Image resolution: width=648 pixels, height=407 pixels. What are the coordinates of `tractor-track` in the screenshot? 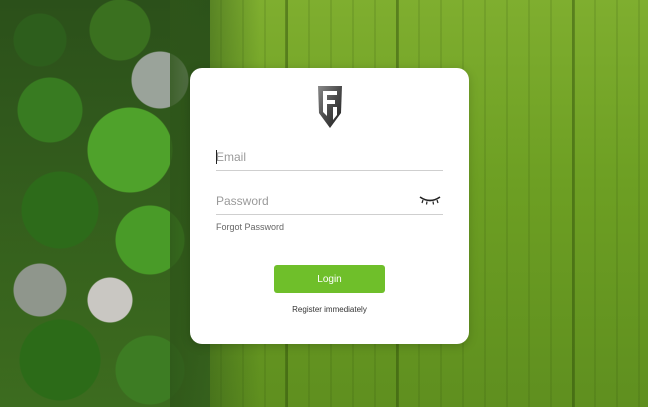 It's located at (573, 203).